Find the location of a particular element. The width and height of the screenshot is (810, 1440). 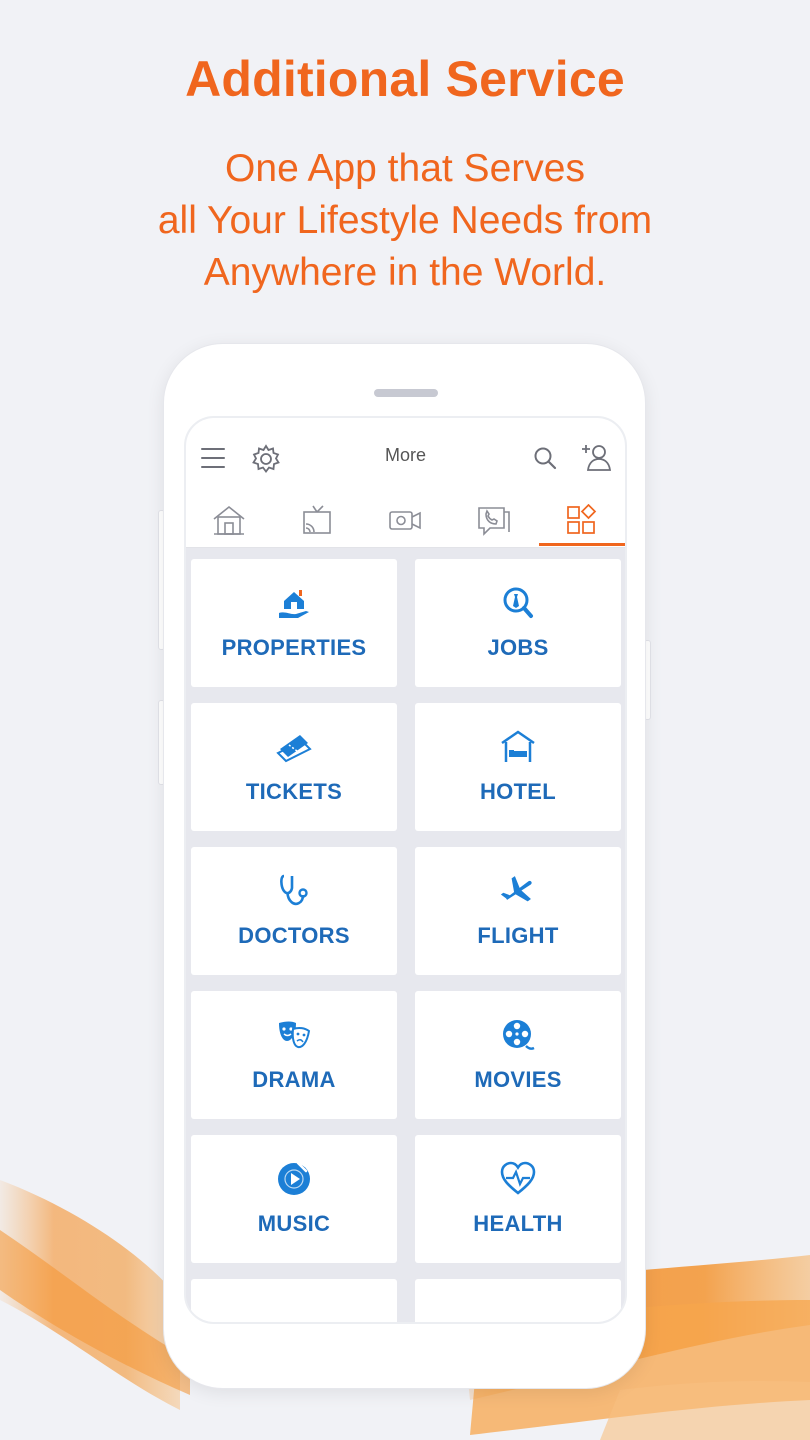

stethoscope-icon is located at coordinates (294, 890).